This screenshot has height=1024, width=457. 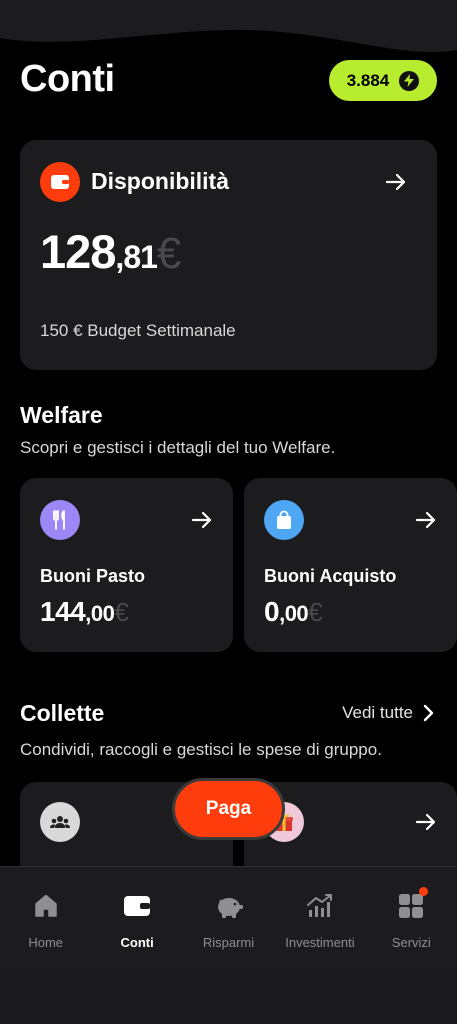 What do you see at coordinates (320, 906) in the screenshot?
I see `chart-icon` at bounding box center [320, 906].